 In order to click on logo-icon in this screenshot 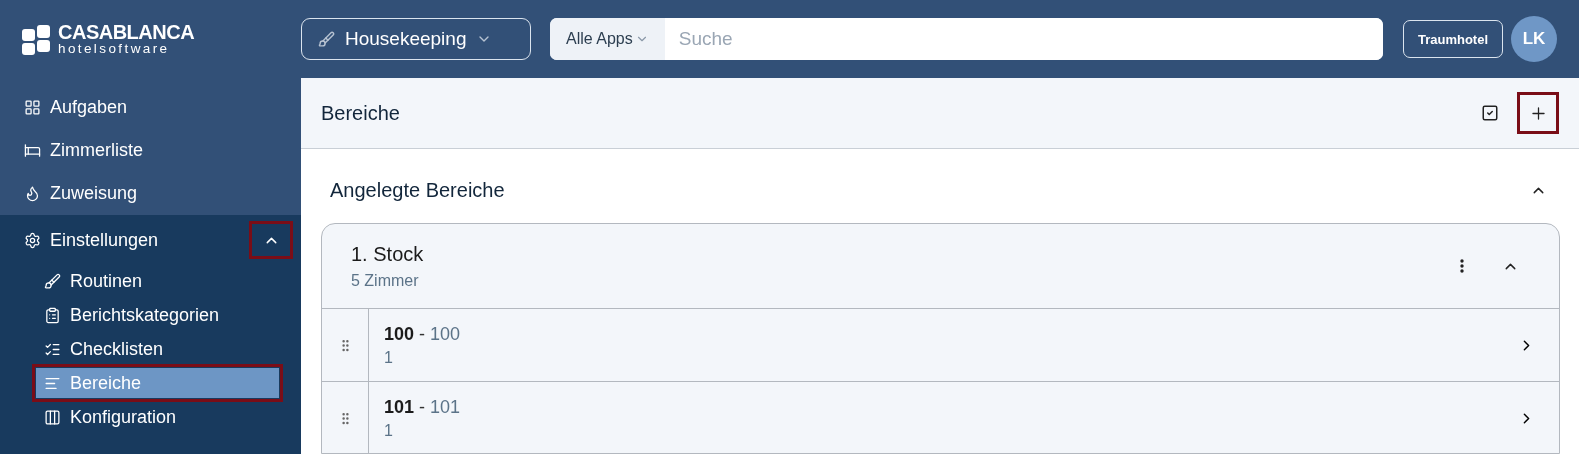, I will do `click(37, 39)`.